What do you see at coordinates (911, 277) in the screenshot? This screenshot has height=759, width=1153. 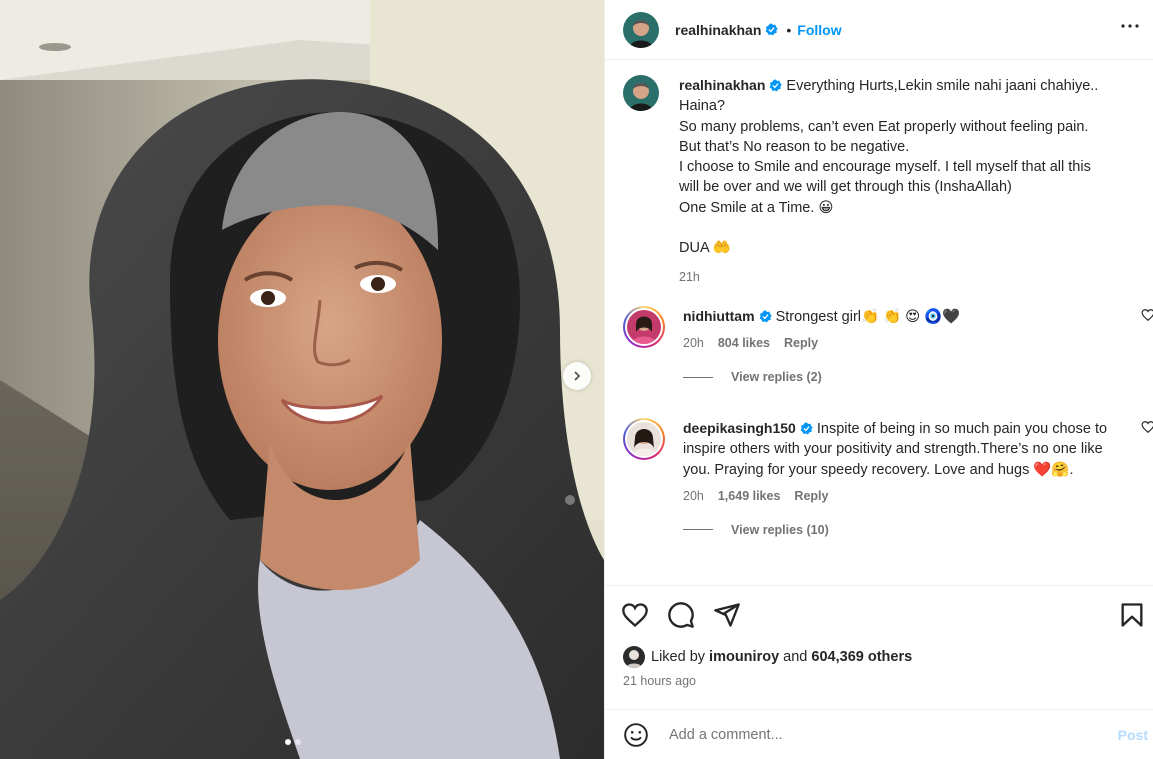 I see `caption-time: 21h` at bounding box center [911, 277].